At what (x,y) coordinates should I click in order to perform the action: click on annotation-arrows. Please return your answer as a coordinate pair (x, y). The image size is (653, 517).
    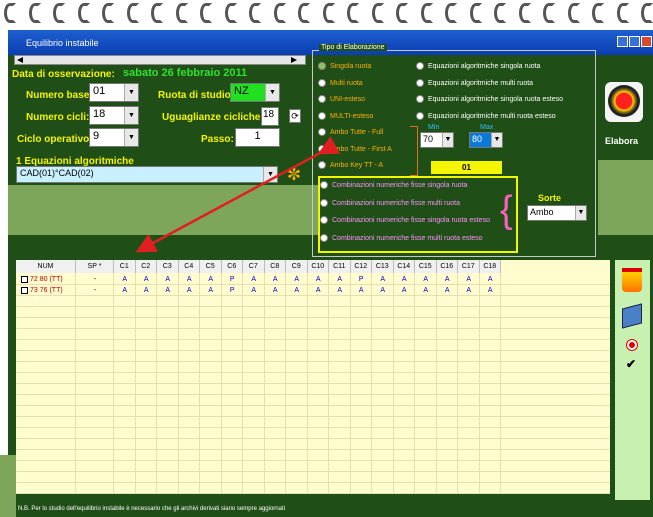
    Looking at the image, I should click on (237, 194).